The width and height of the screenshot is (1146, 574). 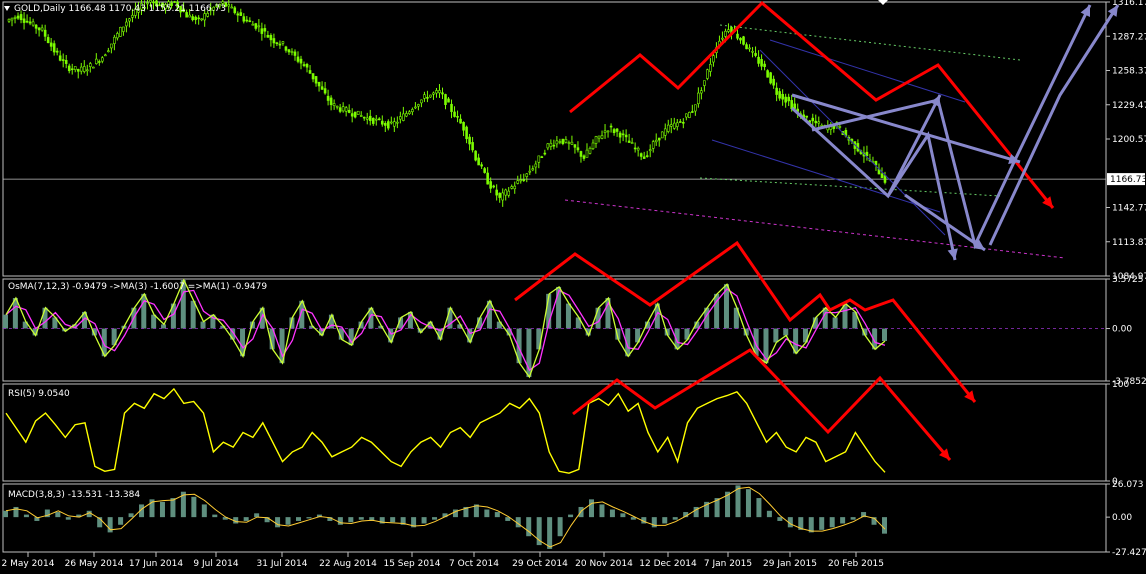 I want to click on price-tick-label: 1316.17, so click(x=1129, y=4).